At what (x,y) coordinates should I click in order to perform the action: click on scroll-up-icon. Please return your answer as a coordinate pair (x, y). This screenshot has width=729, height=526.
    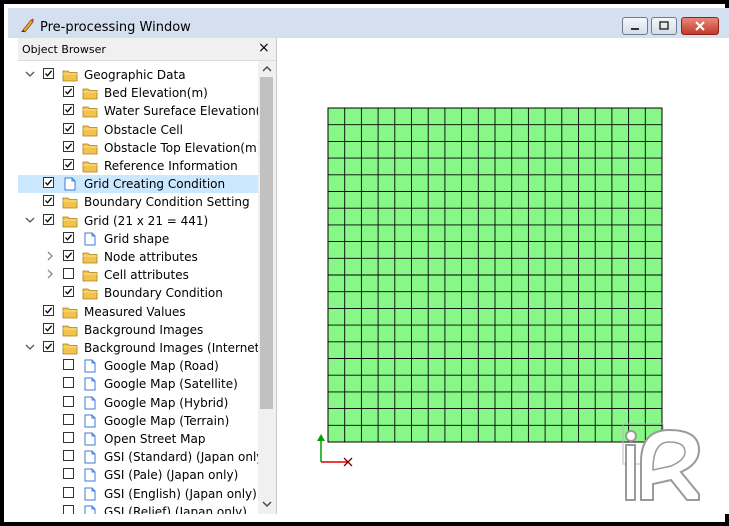
    Looking at the image, I should click on (267, 69).